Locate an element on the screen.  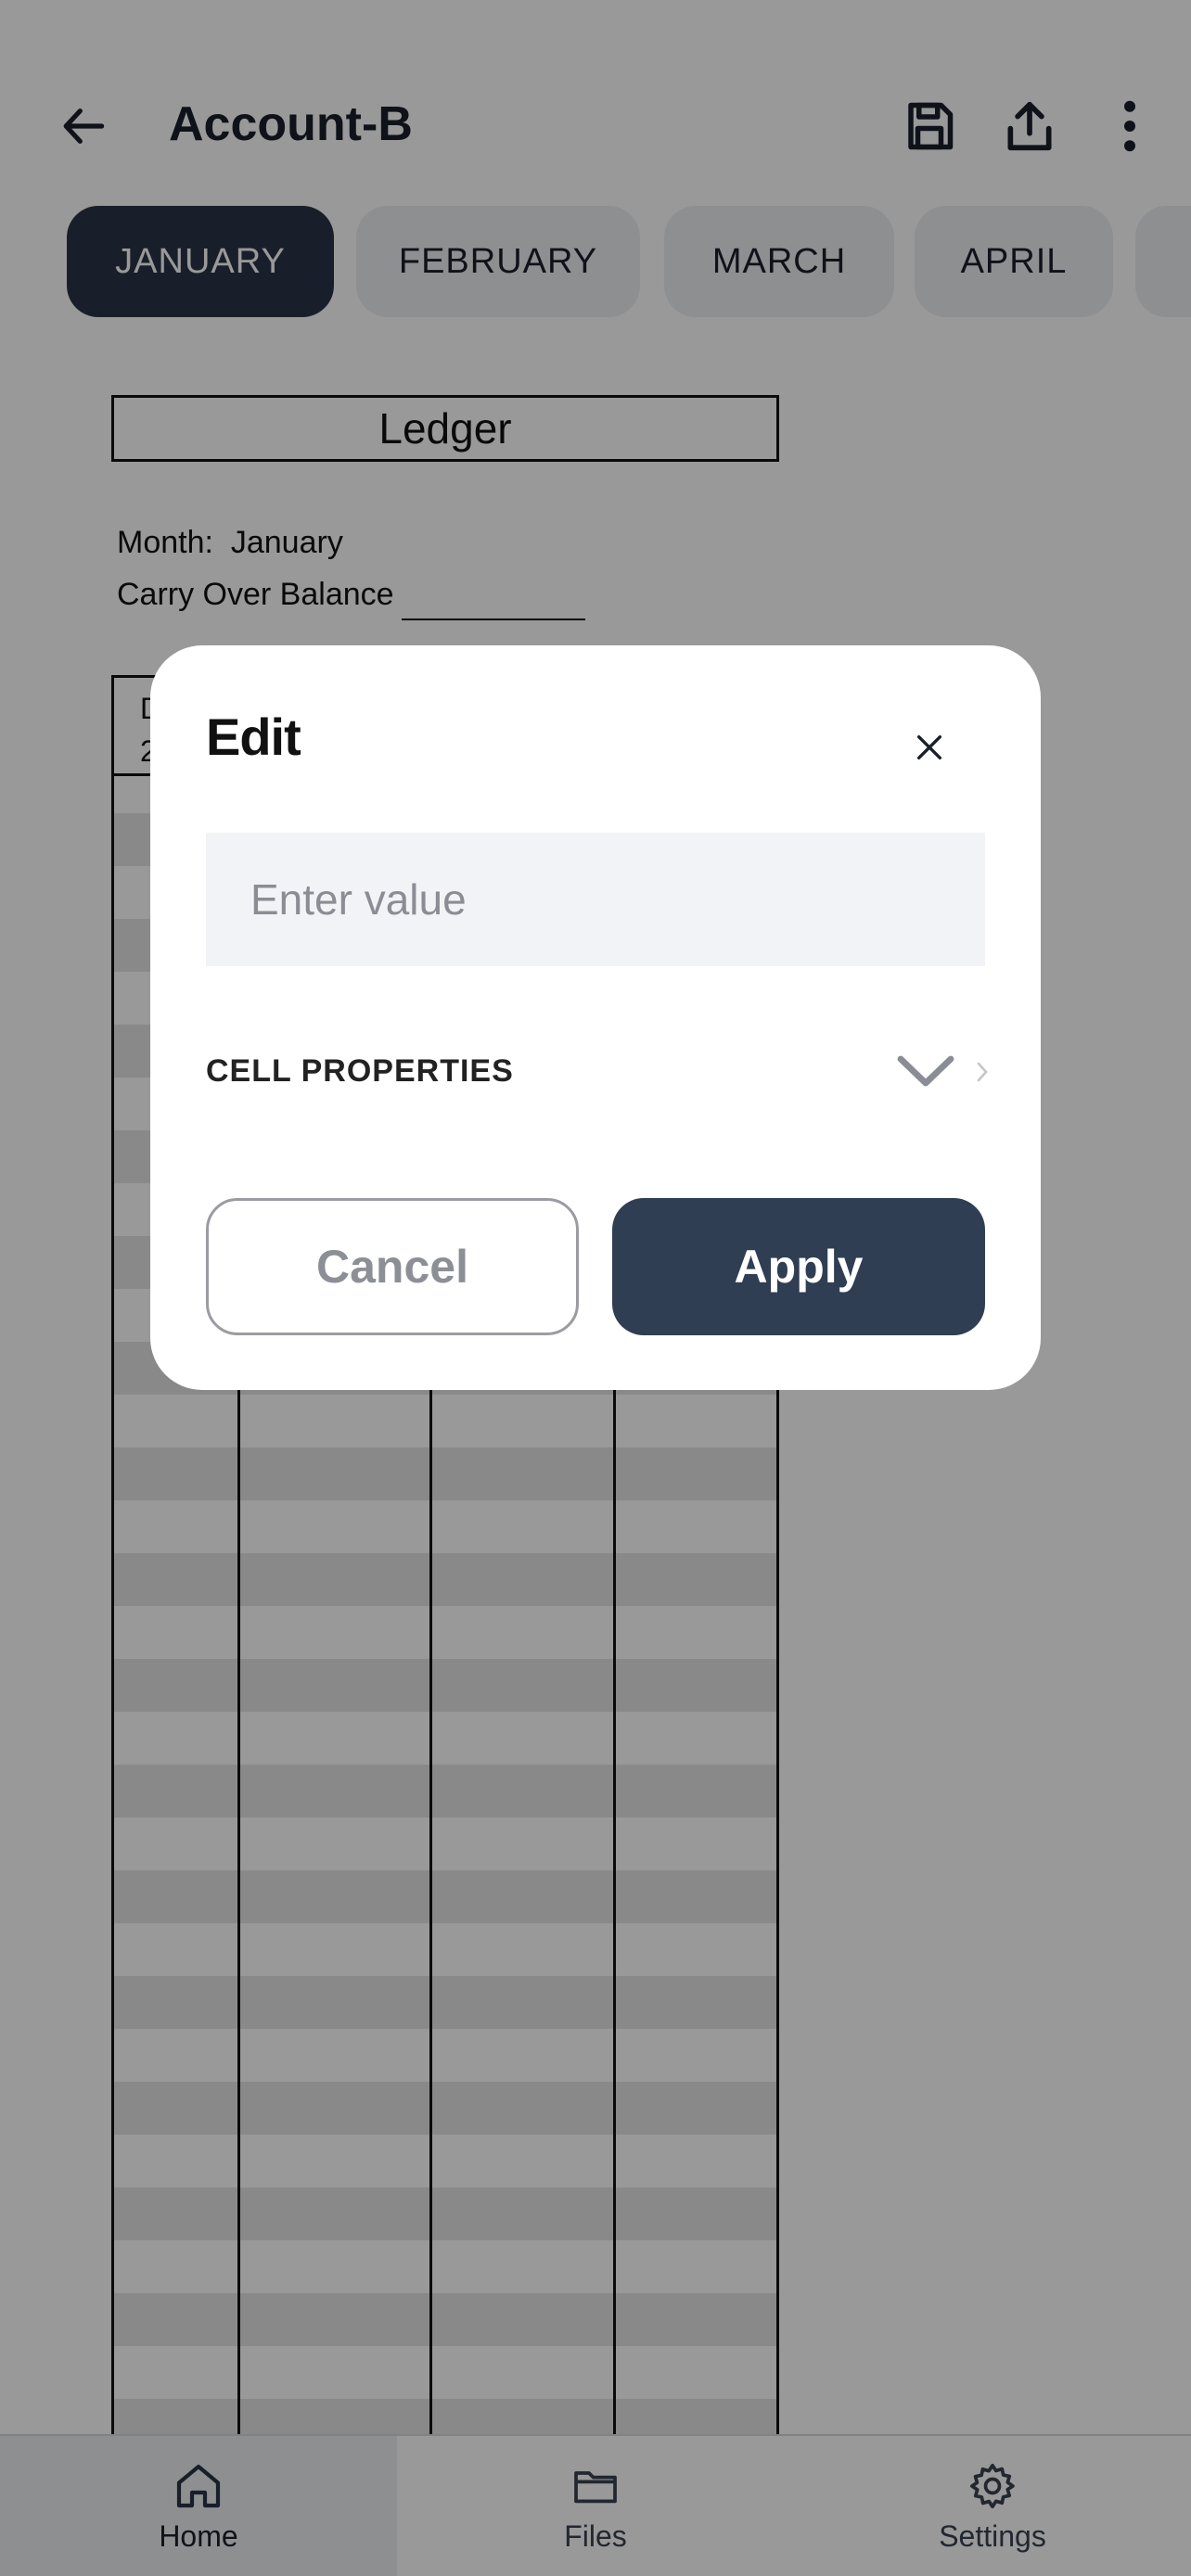
chevron-right-icon is located at coordinates (982, 1072).